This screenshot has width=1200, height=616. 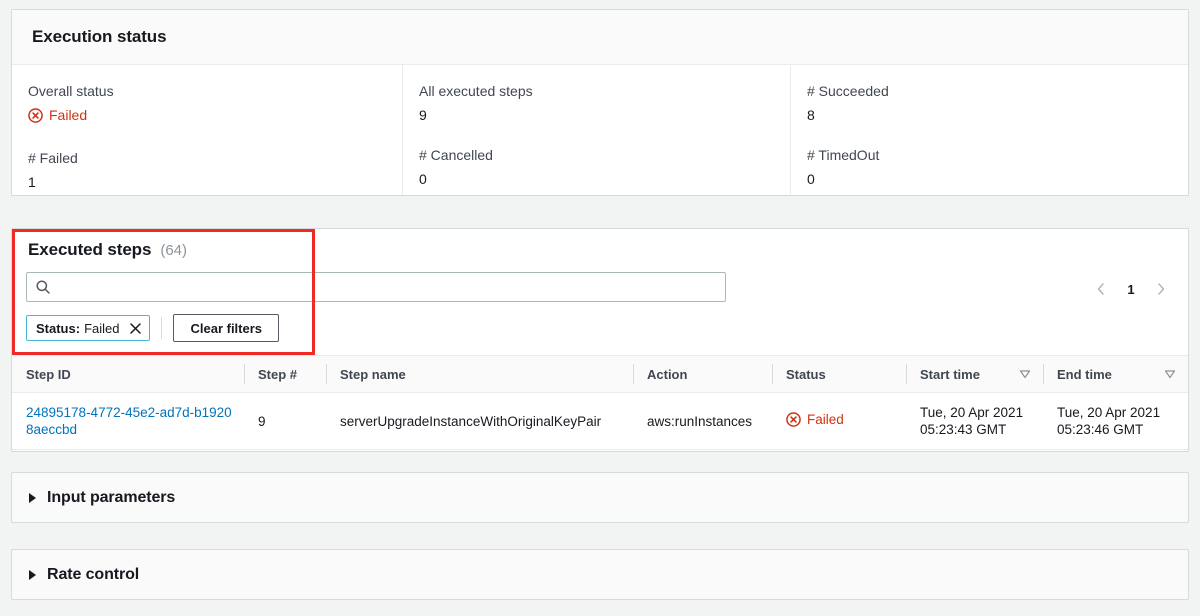 What do you see at coordinates (71, 91) in the screenshot?
I see `overall-status-label: Overall status` at bounding box center [71, 91].